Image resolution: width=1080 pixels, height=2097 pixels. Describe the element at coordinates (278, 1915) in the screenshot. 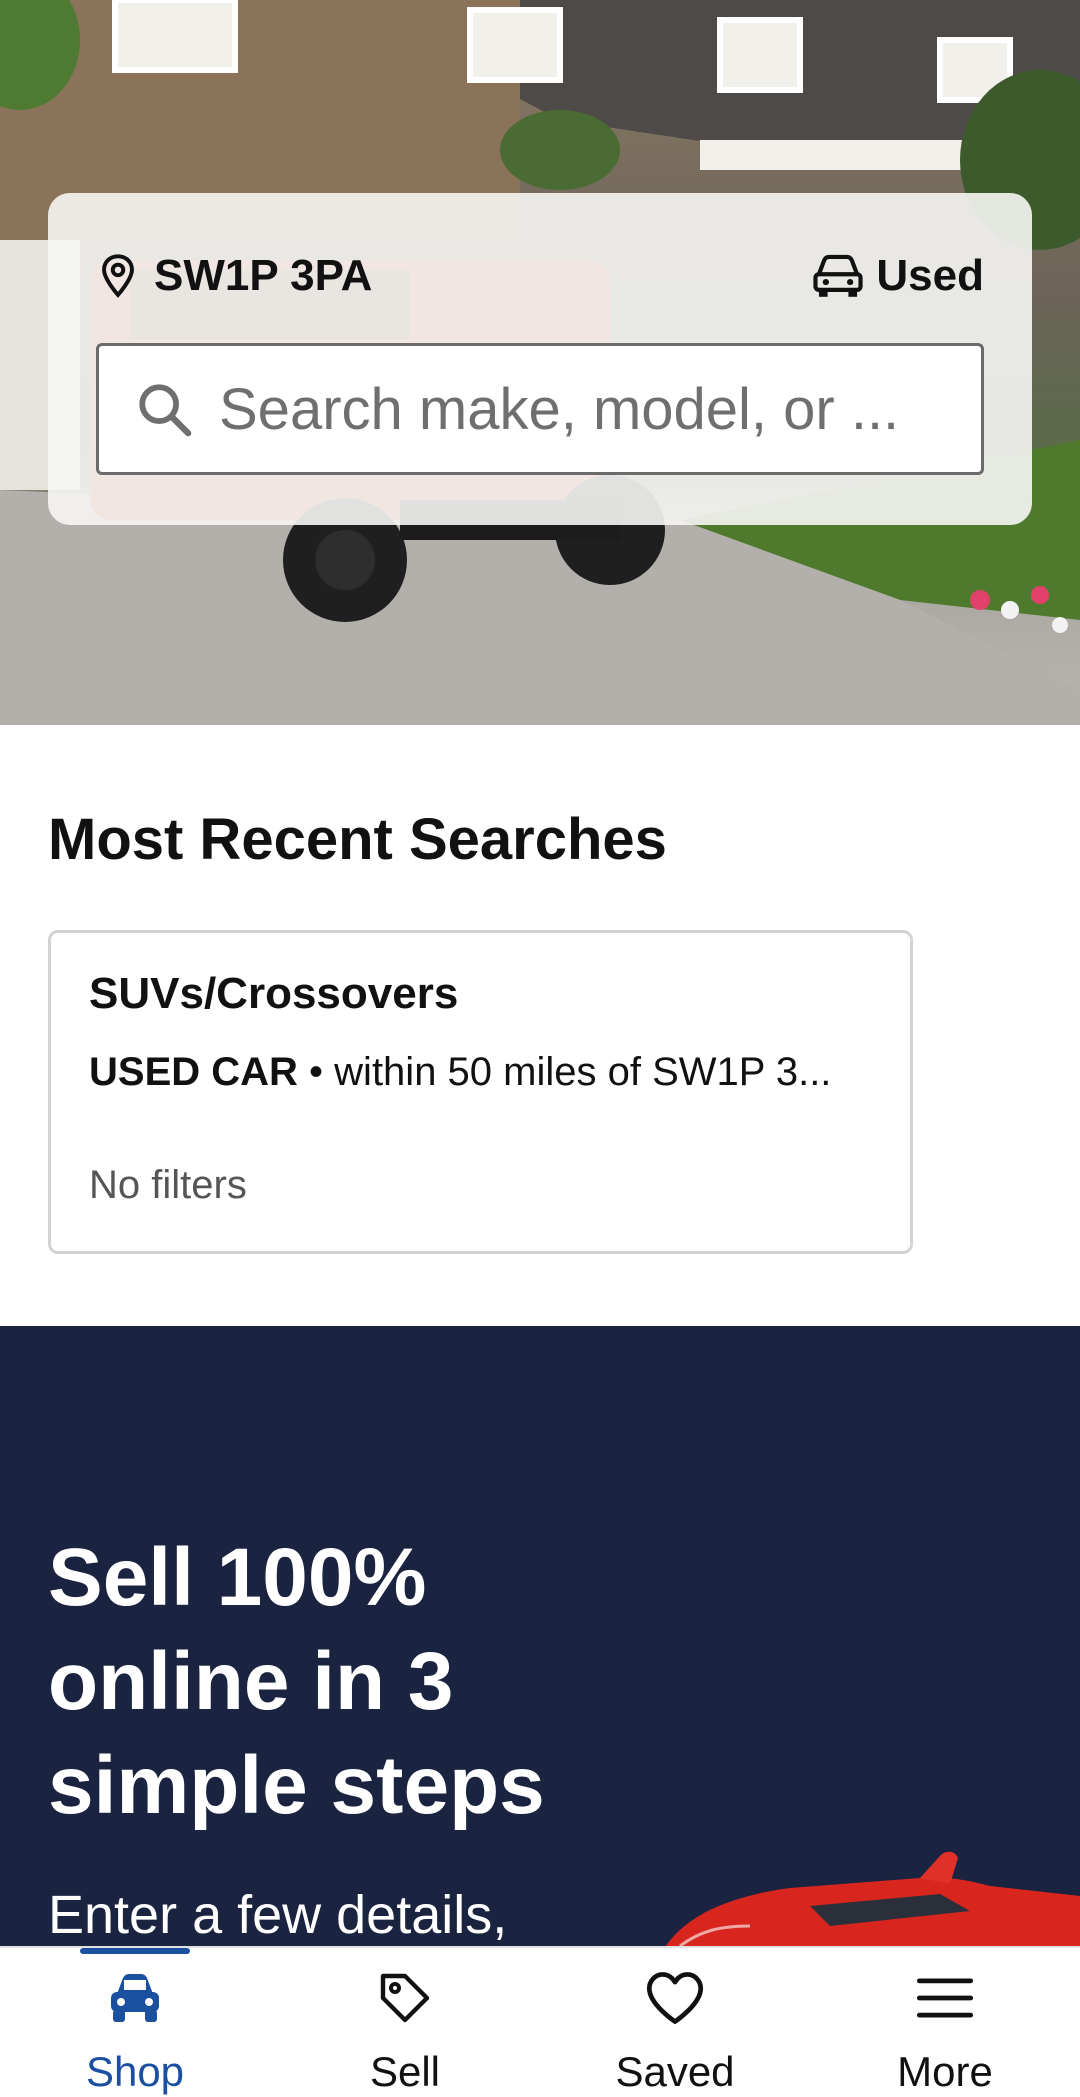

I see `sell-body-text: Enter a few details,` at that location.